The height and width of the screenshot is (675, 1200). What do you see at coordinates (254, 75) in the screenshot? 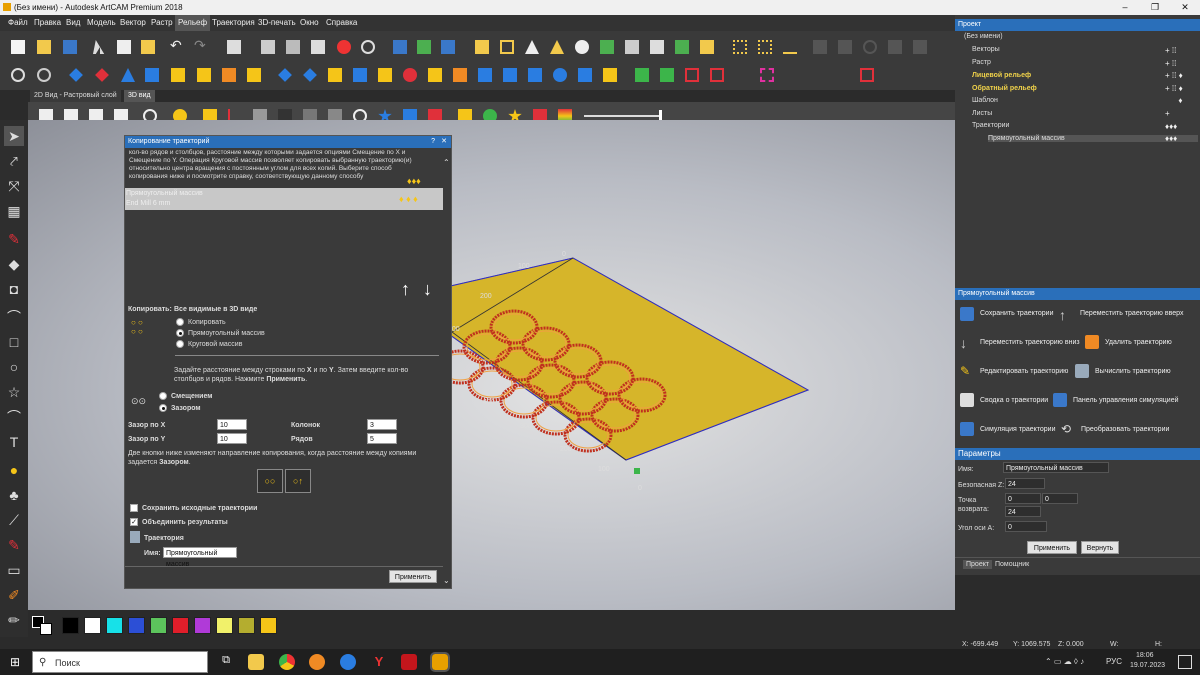
I see `relief-layer-3-icon` at bounding box center [254, 75].